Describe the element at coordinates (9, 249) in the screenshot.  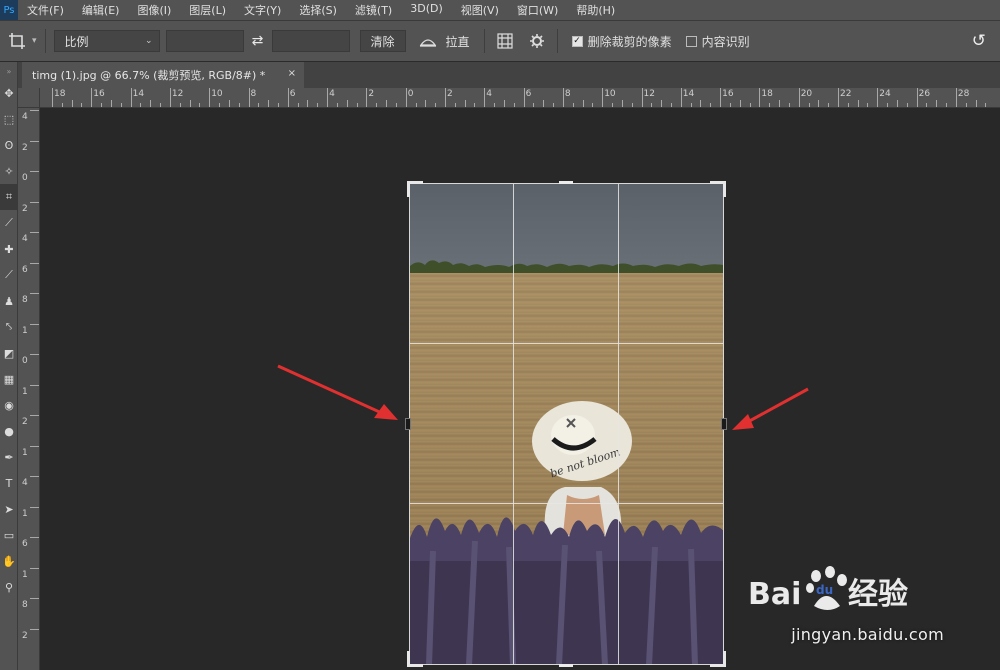
I see `healing-icon: ✚` at that location.